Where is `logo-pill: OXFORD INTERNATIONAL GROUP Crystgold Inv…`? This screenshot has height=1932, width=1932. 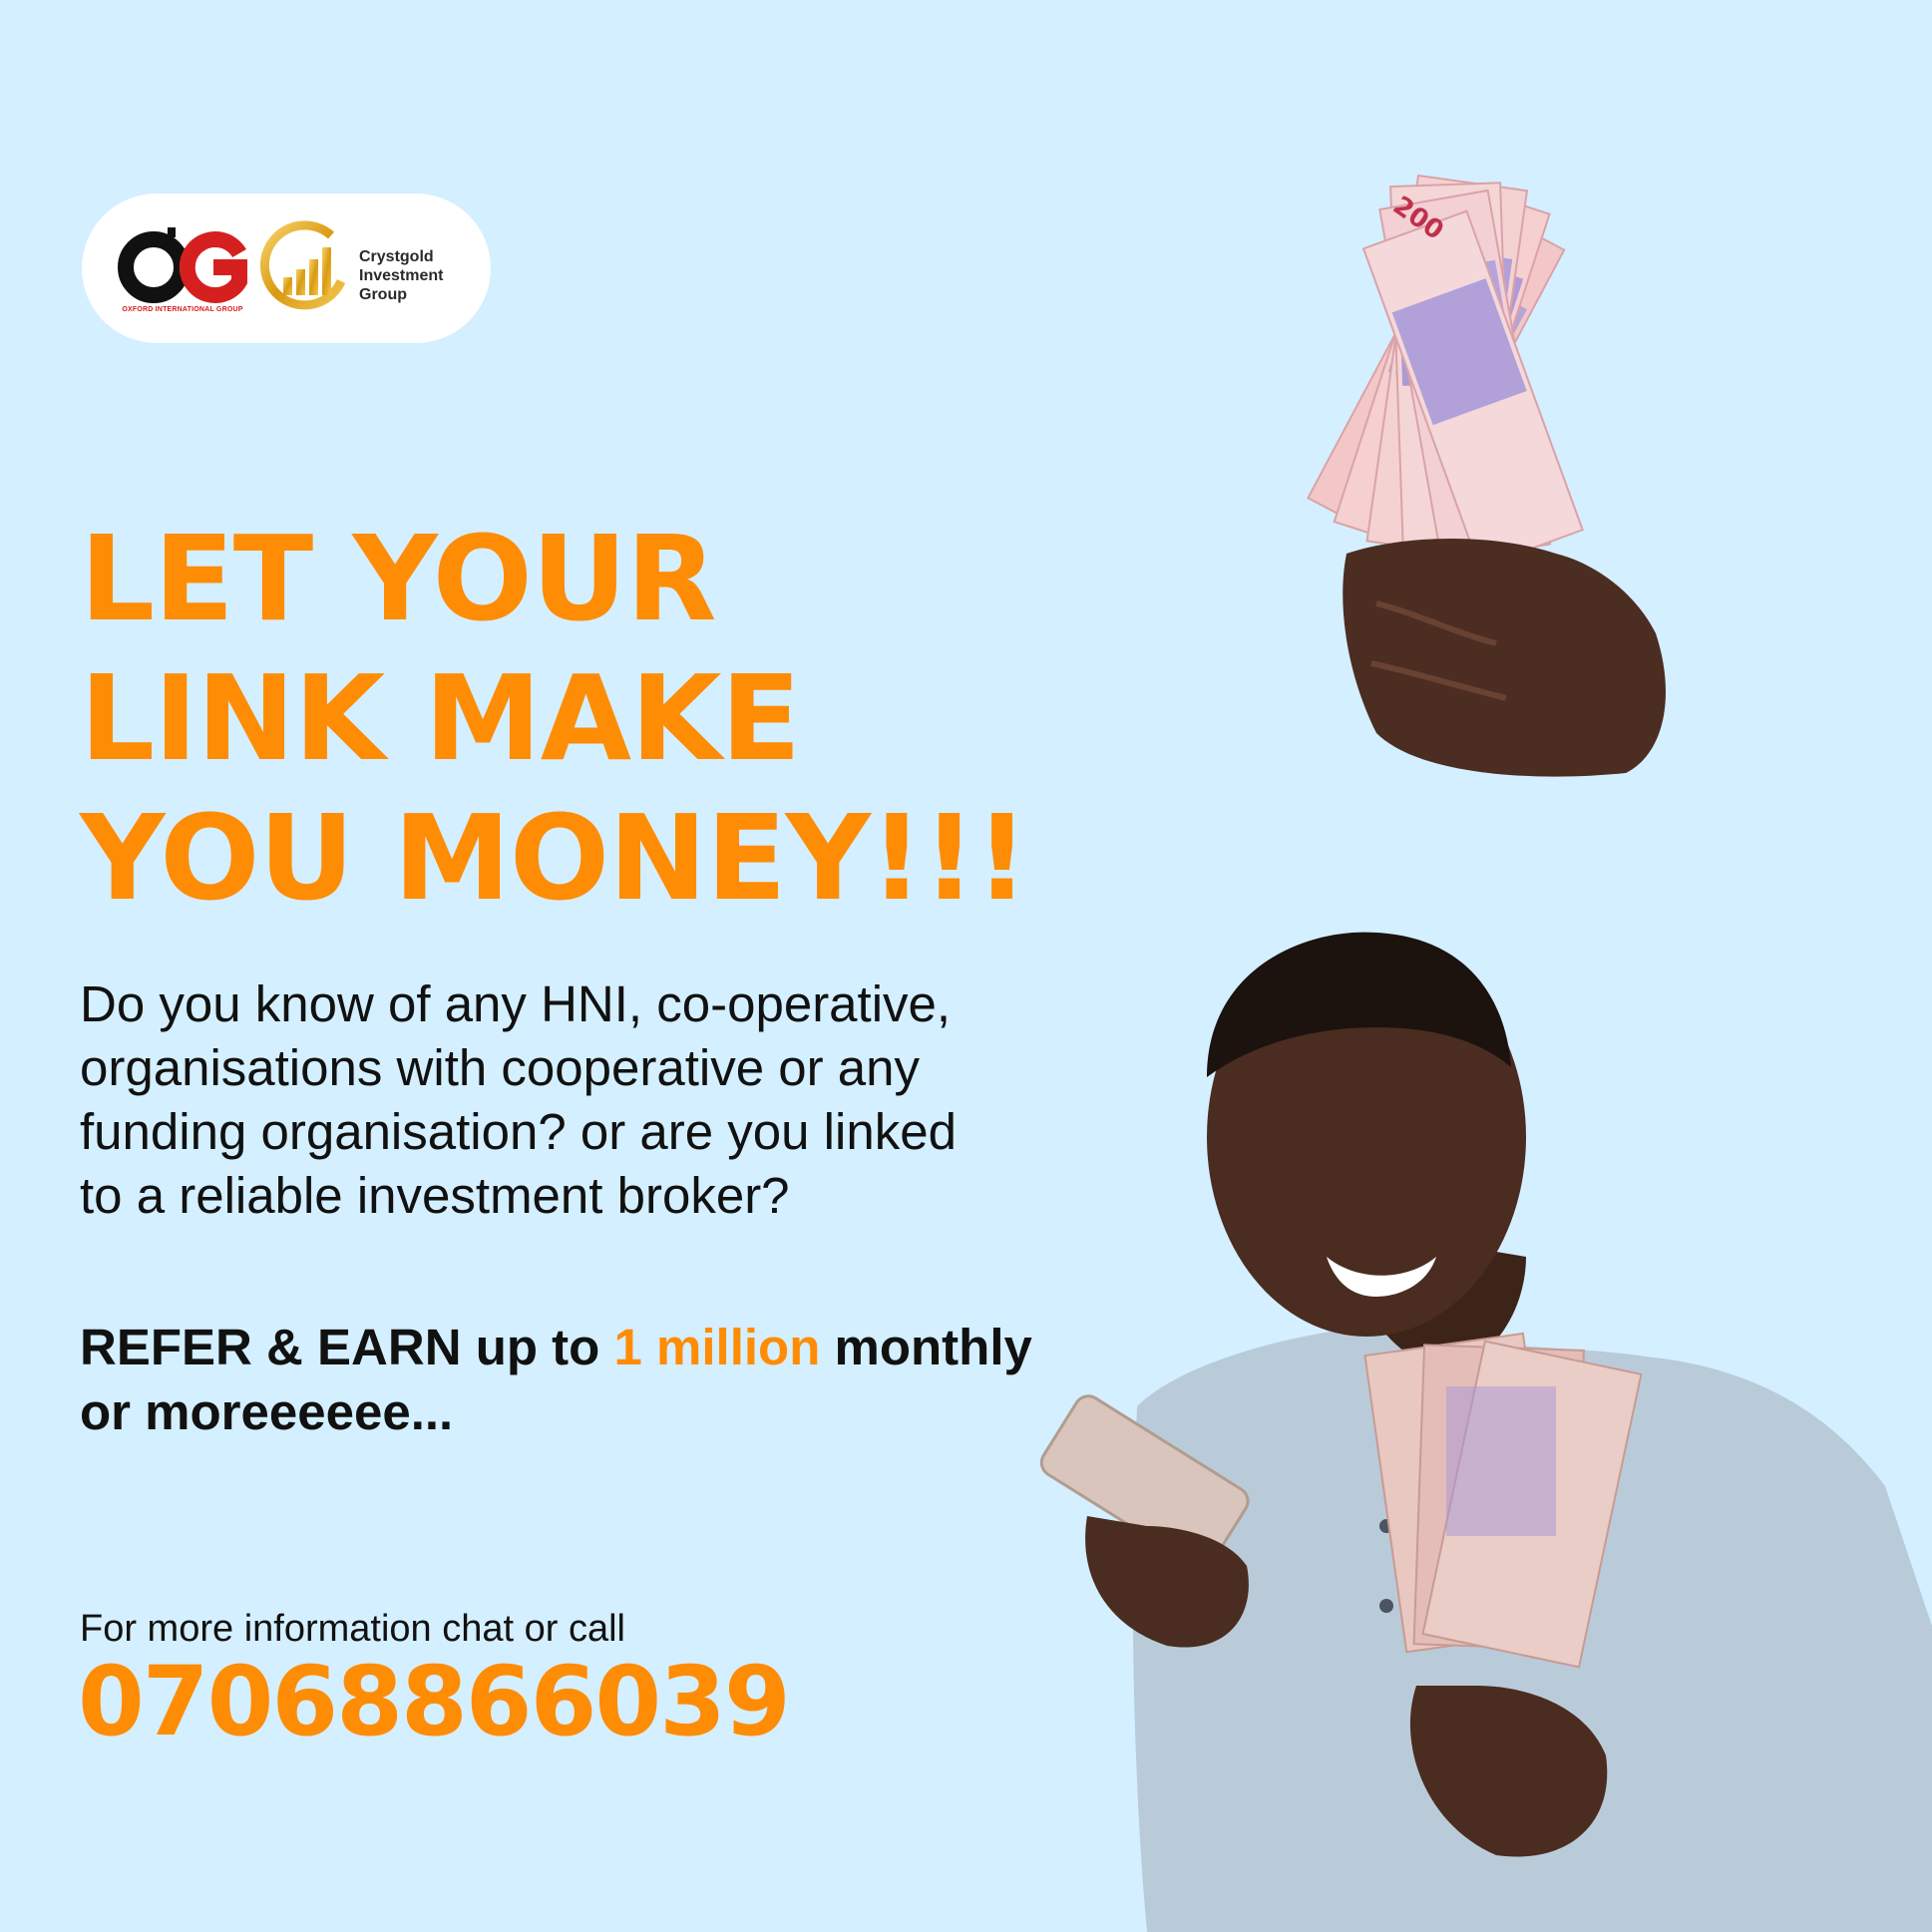 logo-pill: OXFORD INTERNATIONAL GROUP Crystgold Inv… is located at coordinates (287, 268).